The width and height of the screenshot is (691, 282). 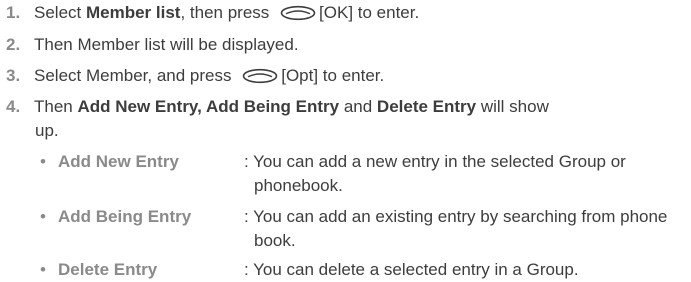 What do you see at coordinates (13, 75) in the screenshot?
I see `step-number: 3.` at bounding box center [13, 75].